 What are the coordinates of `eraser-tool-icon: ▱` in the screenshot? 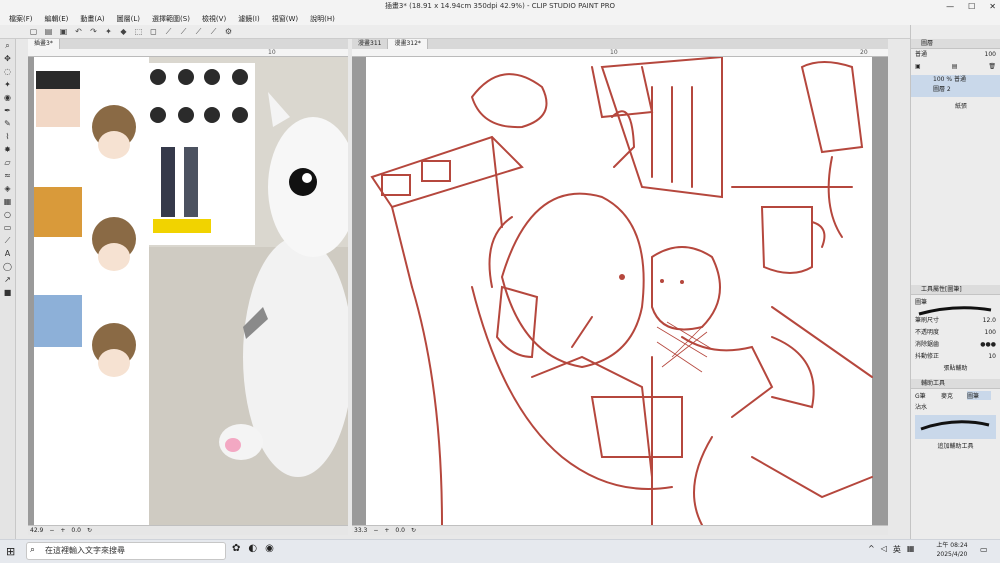 It's located at (7, 163).